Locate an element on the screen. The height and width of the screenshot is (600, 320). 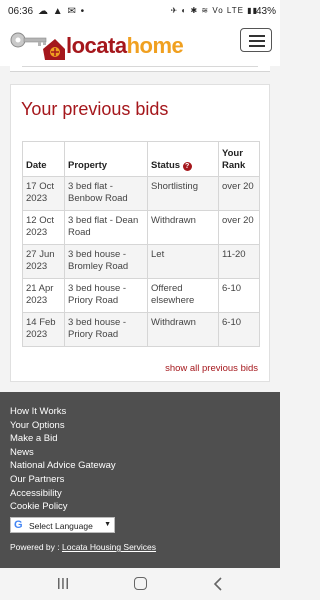
powered-by: Powered by : Locata Housing Services is located at coordinates (83, 547).